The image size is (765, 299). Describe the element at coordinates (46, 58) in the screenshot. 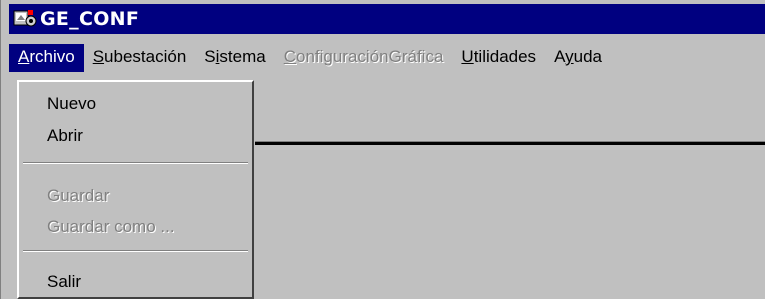

I see `menu-archivo: Archivo` at that location.